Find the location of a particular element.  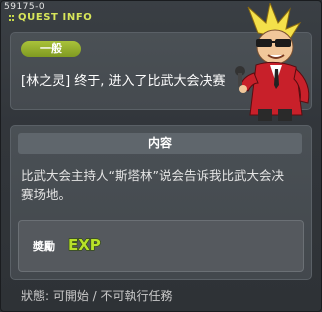

quest-id: 59175-0 is located at coordinates (25, 7).